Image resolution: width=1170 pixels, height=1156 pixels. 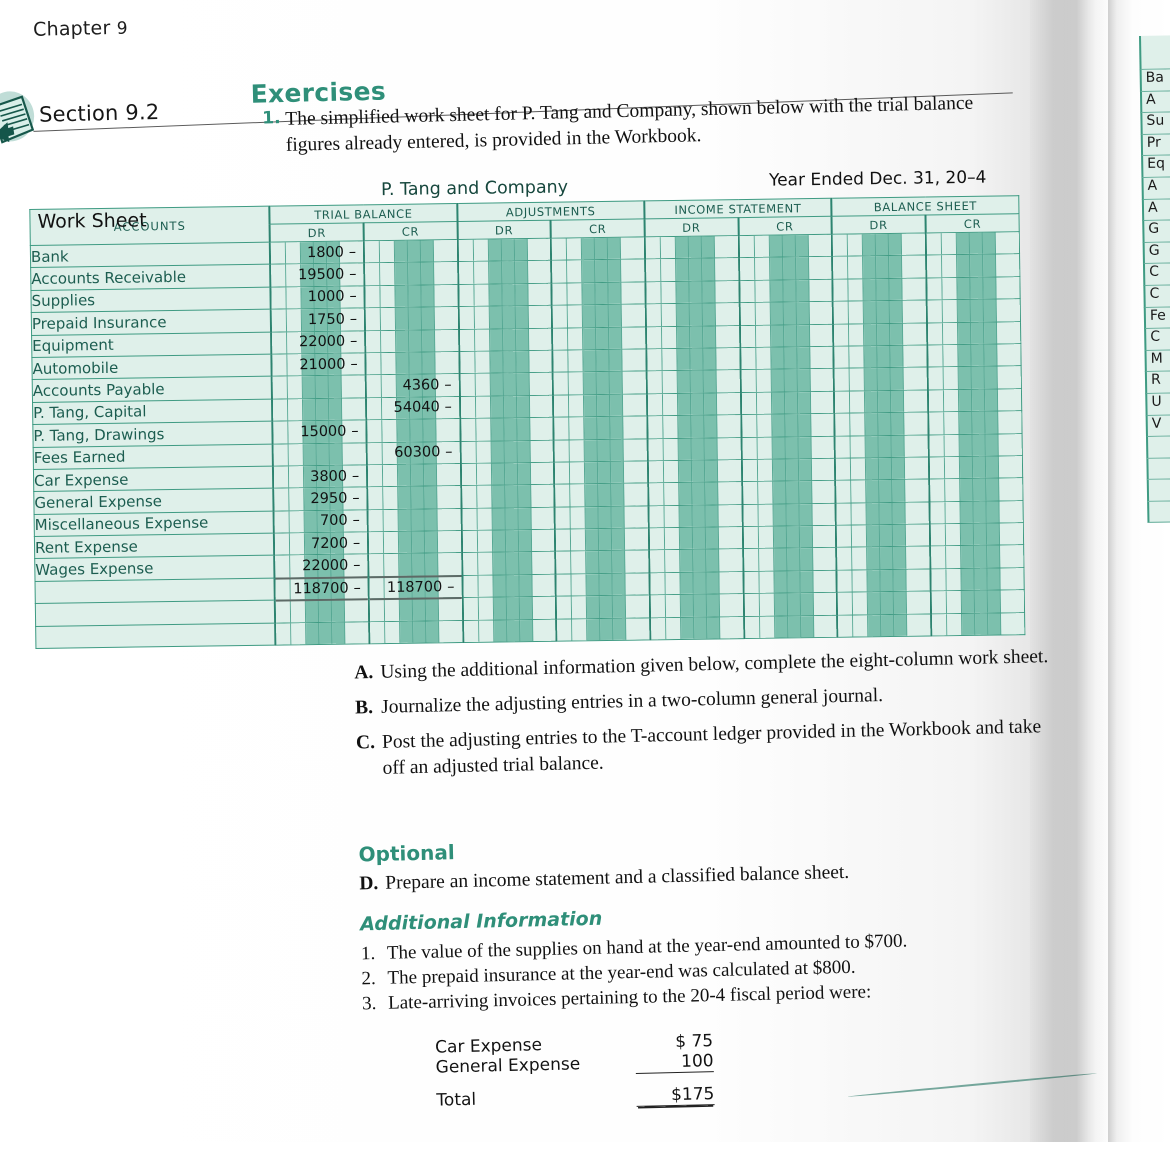 What do you see at coordinates (674, 1062) in the screenshot?
I see `invoice-amount-general-expense: 100` at bounding box center [674, 1062].